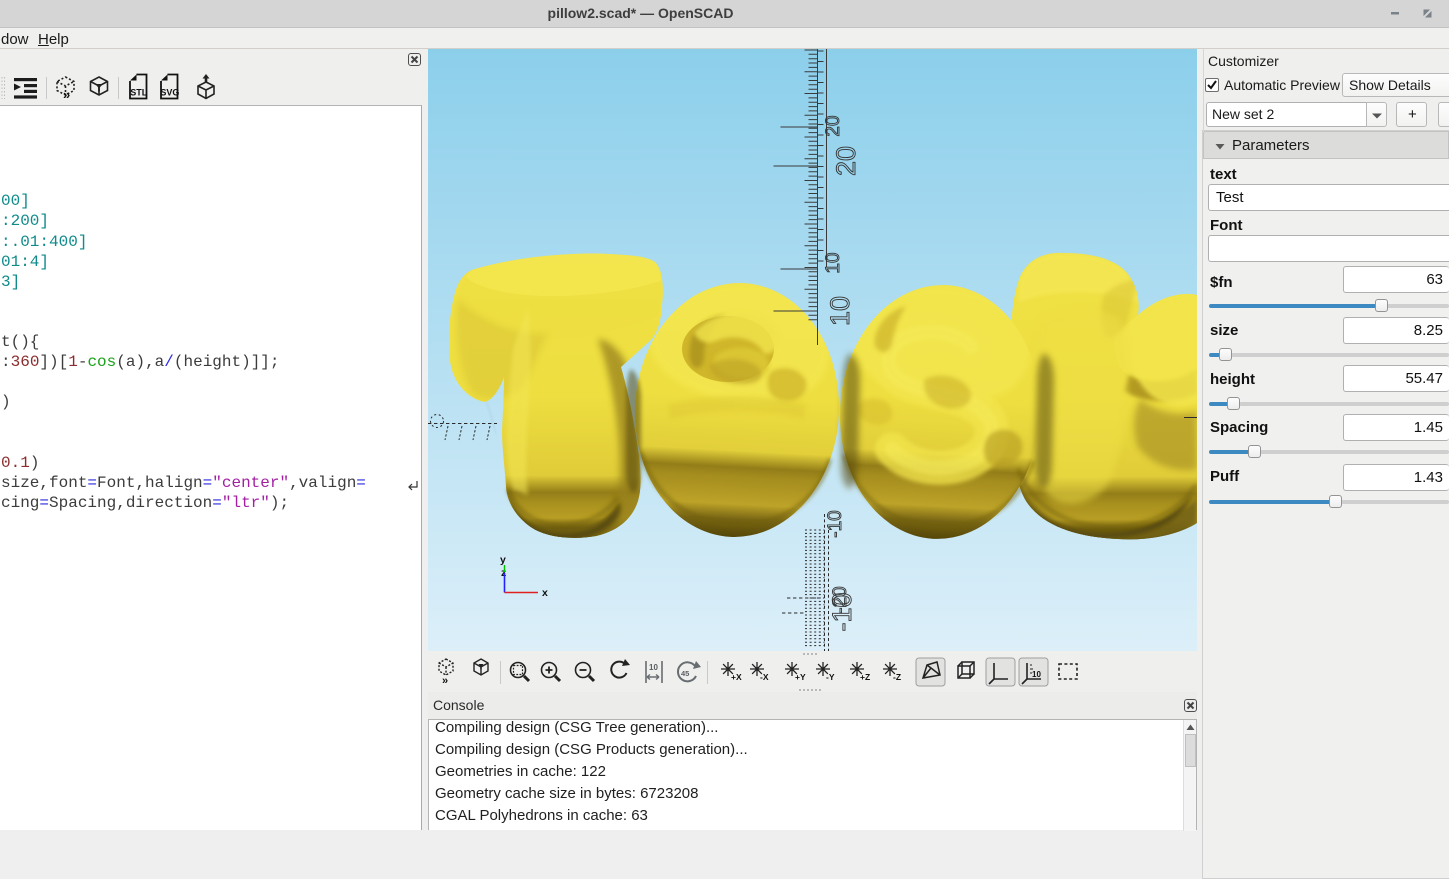 This screenshot has height=879, width=1449. Describe the element at coordinates (685, 673) in the screenshot. I see `svg-text: 45` at that location.